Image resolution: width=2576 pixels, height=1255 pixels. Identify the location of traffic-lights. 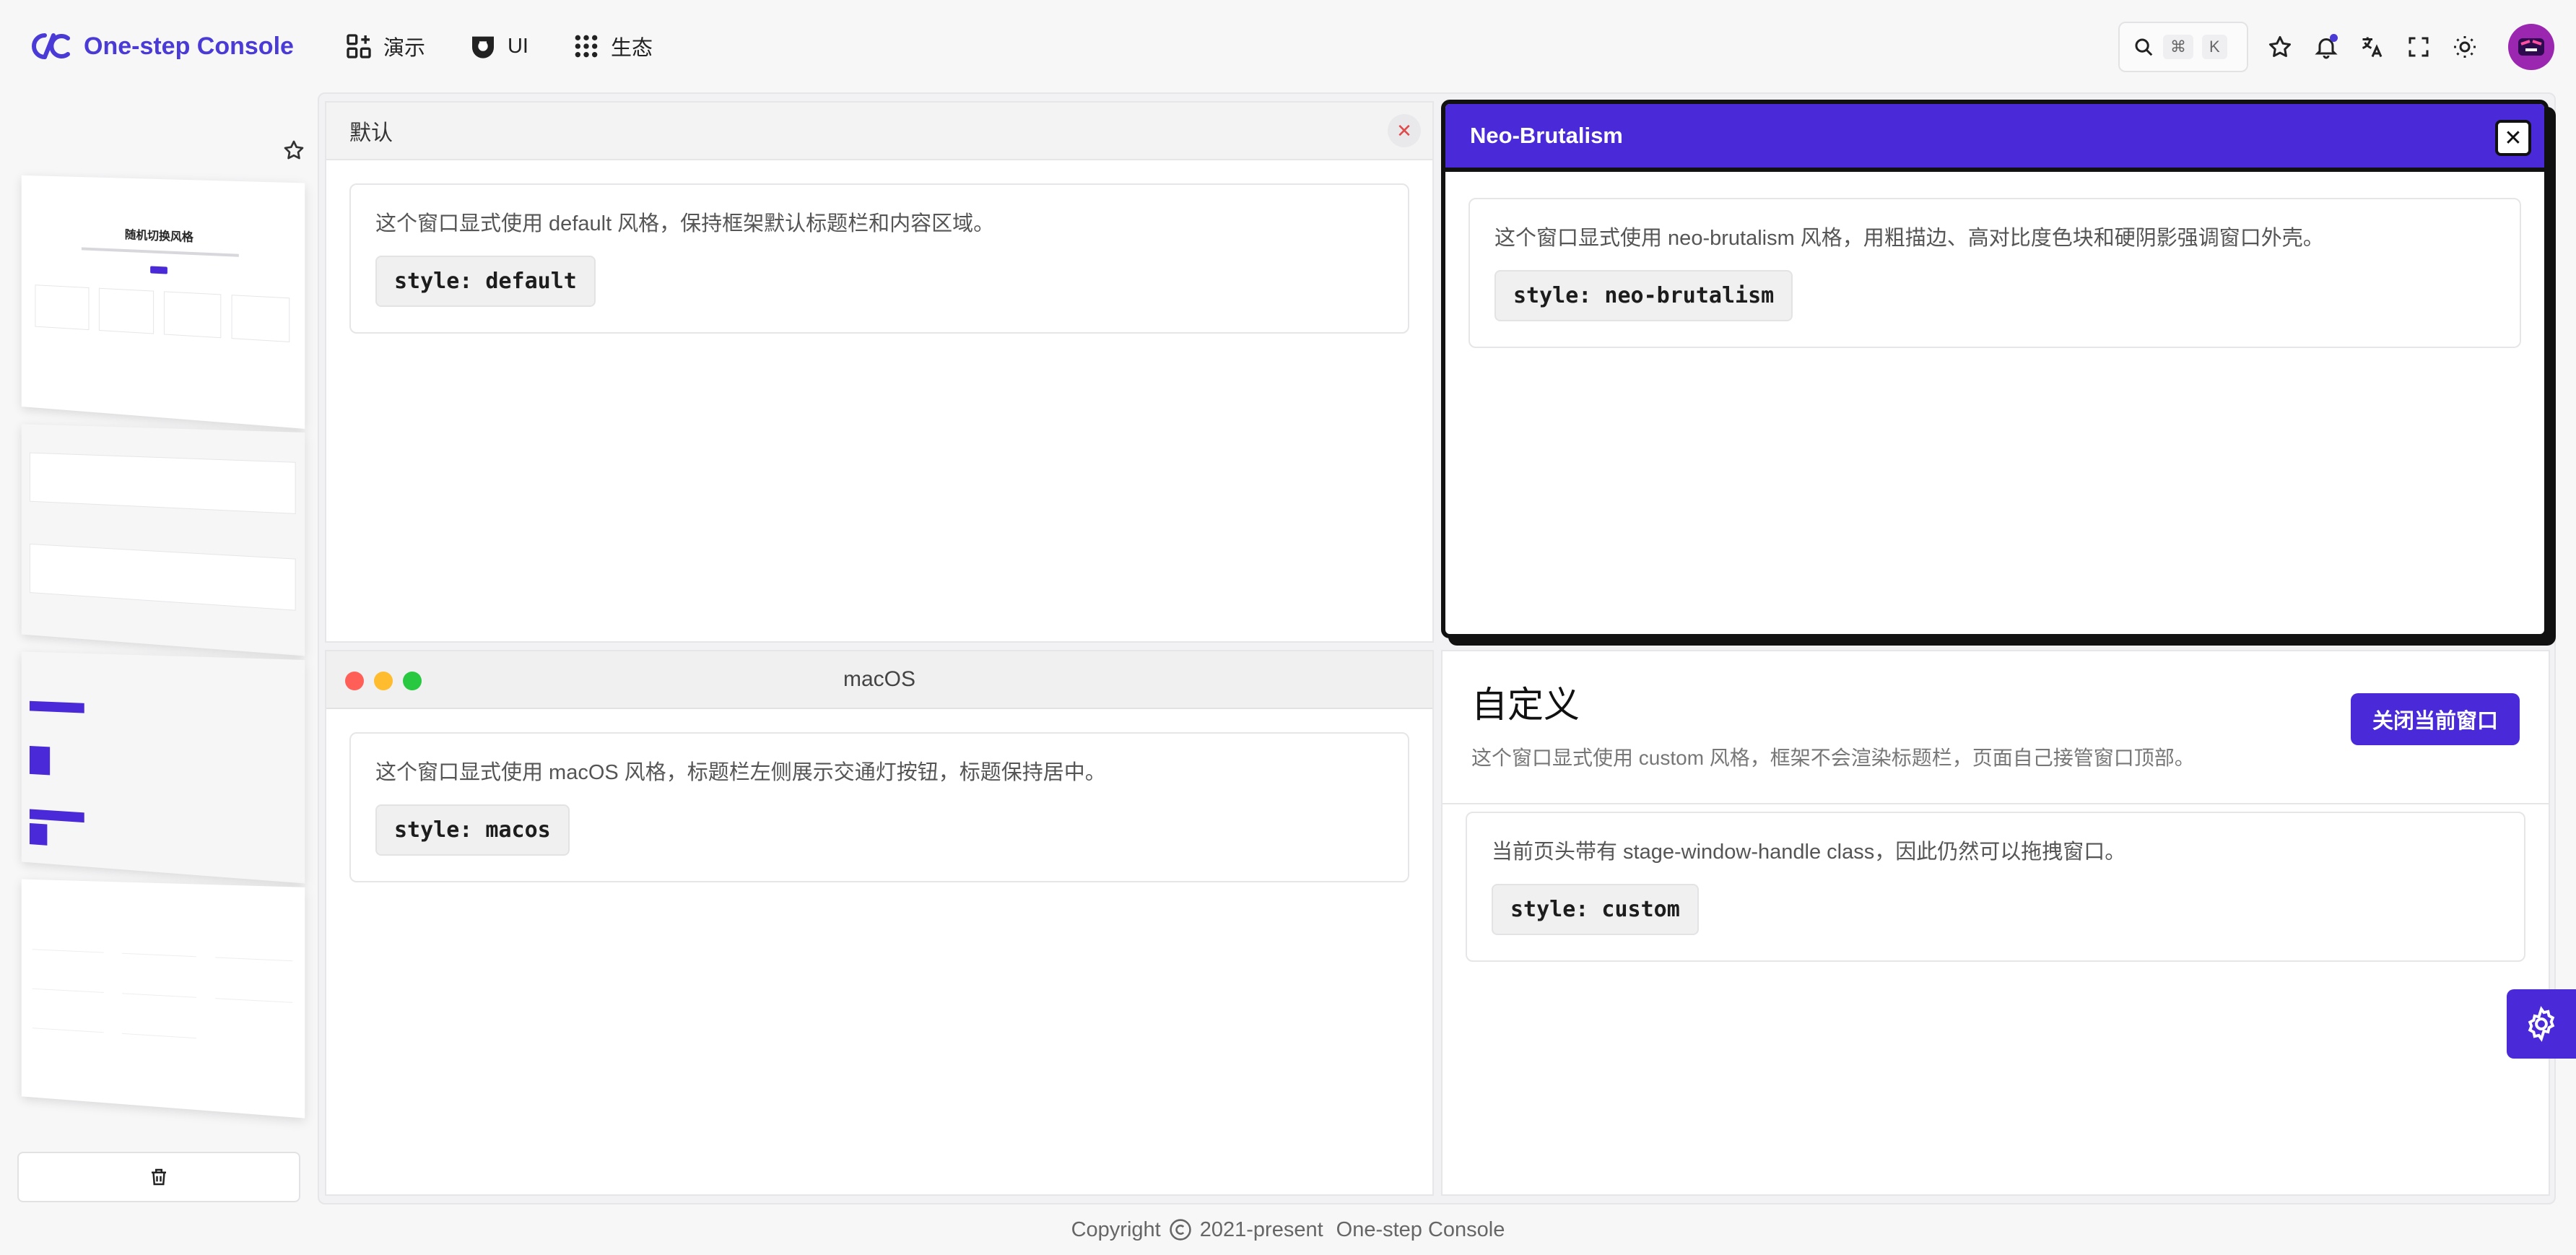
(383, 681).